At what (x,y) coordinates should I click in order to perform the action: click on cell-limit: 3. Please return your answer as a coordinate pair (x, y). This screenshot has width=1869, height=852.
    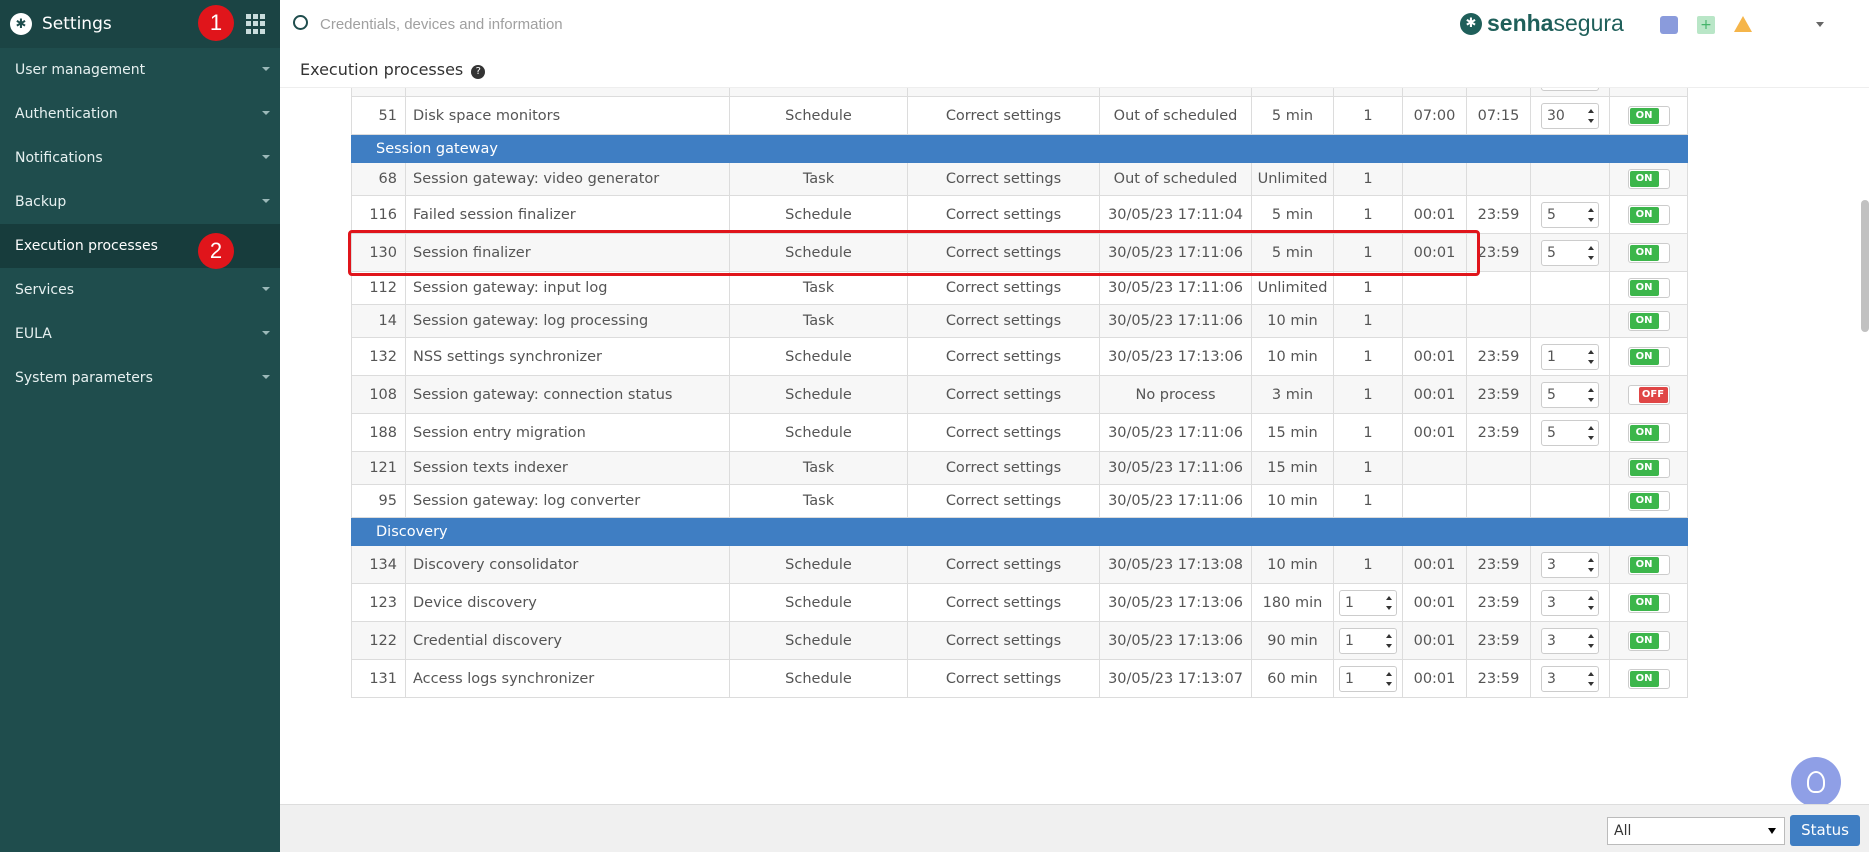
    Looking at the image, I should click on (1570, 678).